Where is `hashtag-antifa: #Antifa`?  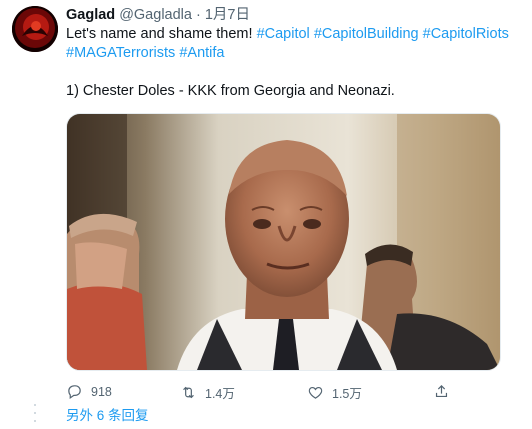
hashtag-antifa: #Antifa is located at coordinates (201, 53).